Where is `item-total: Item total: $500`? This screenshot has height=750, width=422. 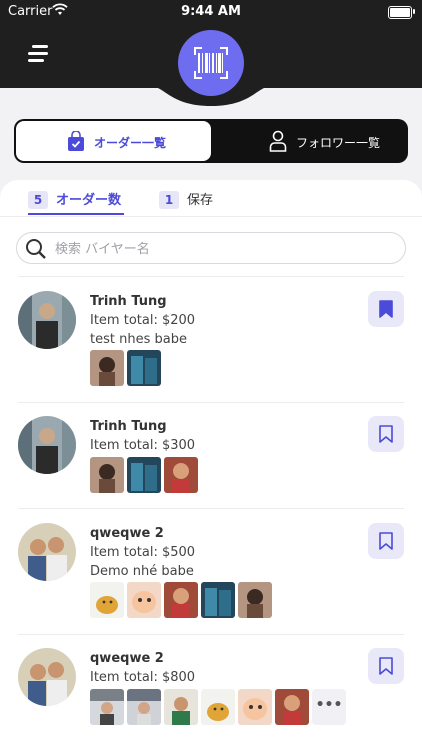 item-total: Item total: $500 is located at coordinates (143, 552).